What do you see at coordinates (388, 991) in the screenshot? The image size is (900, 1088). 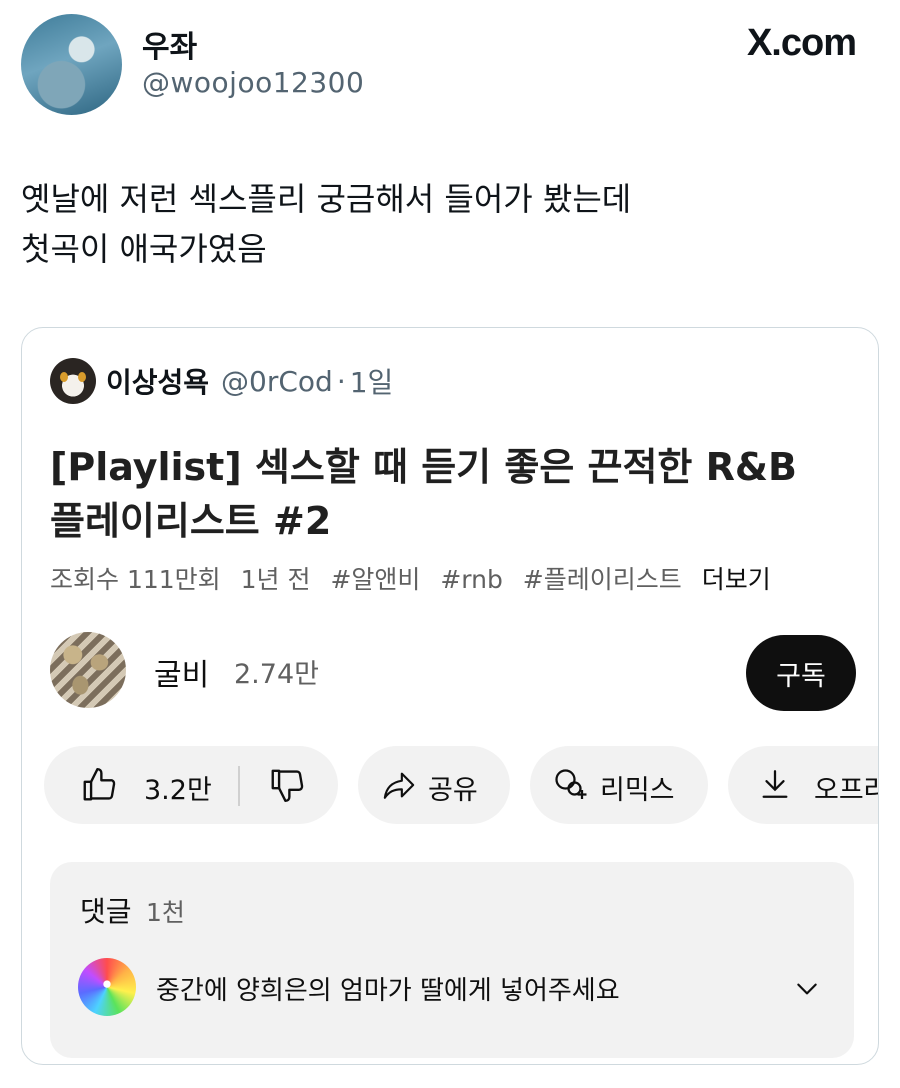 I see `top-comment-text: 중간에 양희은의 엄마가 딸에게 넣어주세요` at bounding box center [388, 991].